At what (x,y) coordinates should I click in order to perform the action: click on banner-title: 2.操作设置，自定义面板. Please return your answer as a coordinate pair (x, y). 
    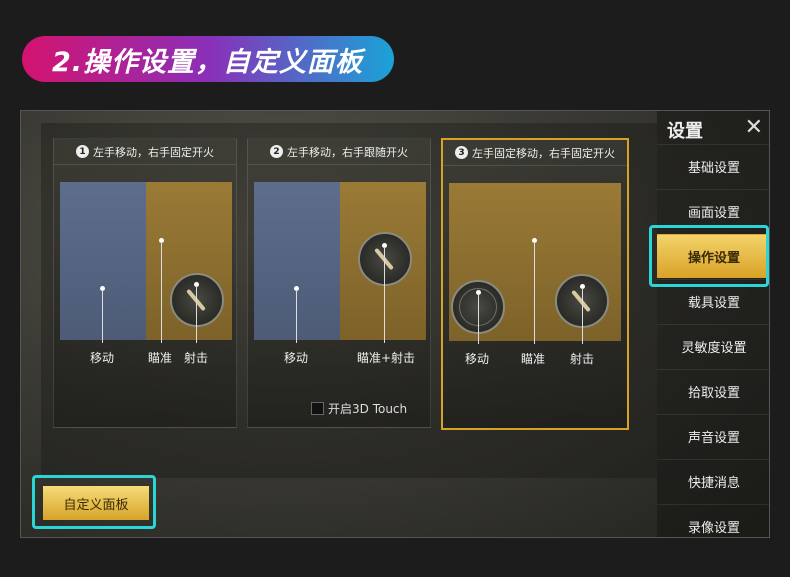
    Looking at the image, I should click on (208, 62).